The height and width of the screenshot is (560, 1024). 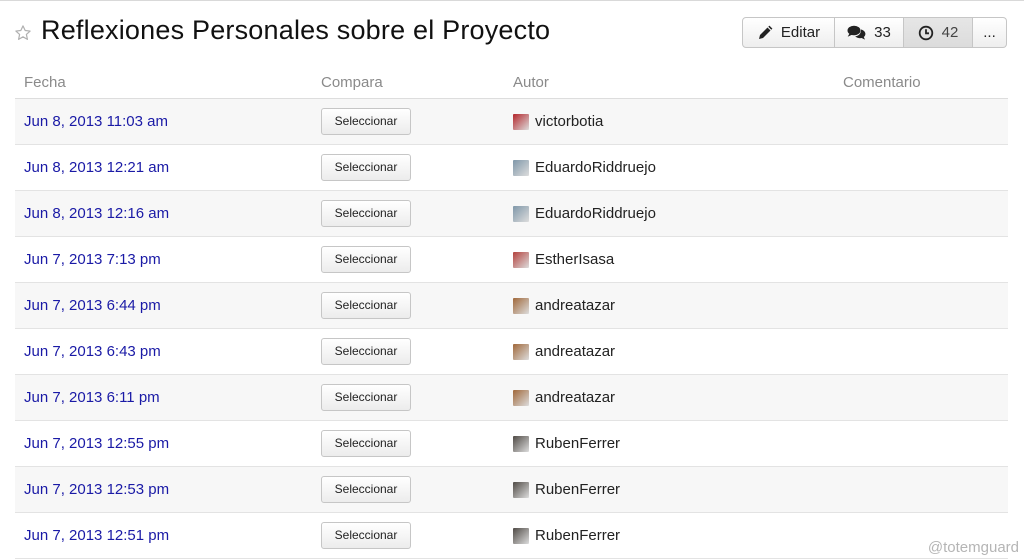 I want to click on revision-date-link: Jun 8, 2013 11:03 am, so click(x=96, y=121).